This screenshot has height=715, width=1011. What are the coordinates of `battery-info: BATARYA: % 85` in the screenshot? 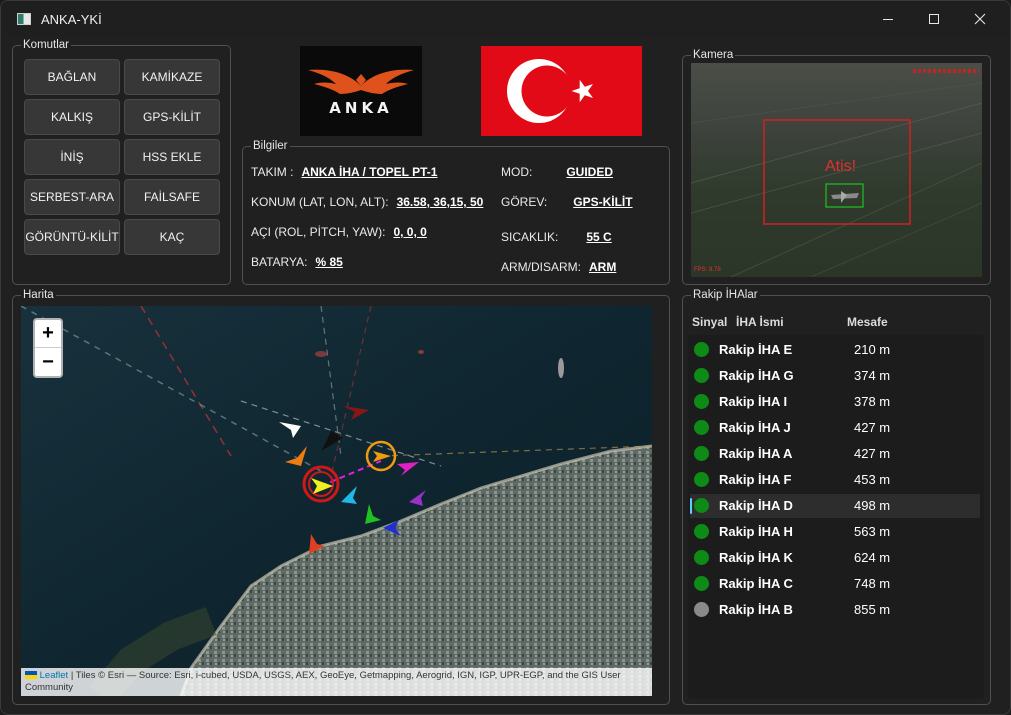 It's located at (297, 262).